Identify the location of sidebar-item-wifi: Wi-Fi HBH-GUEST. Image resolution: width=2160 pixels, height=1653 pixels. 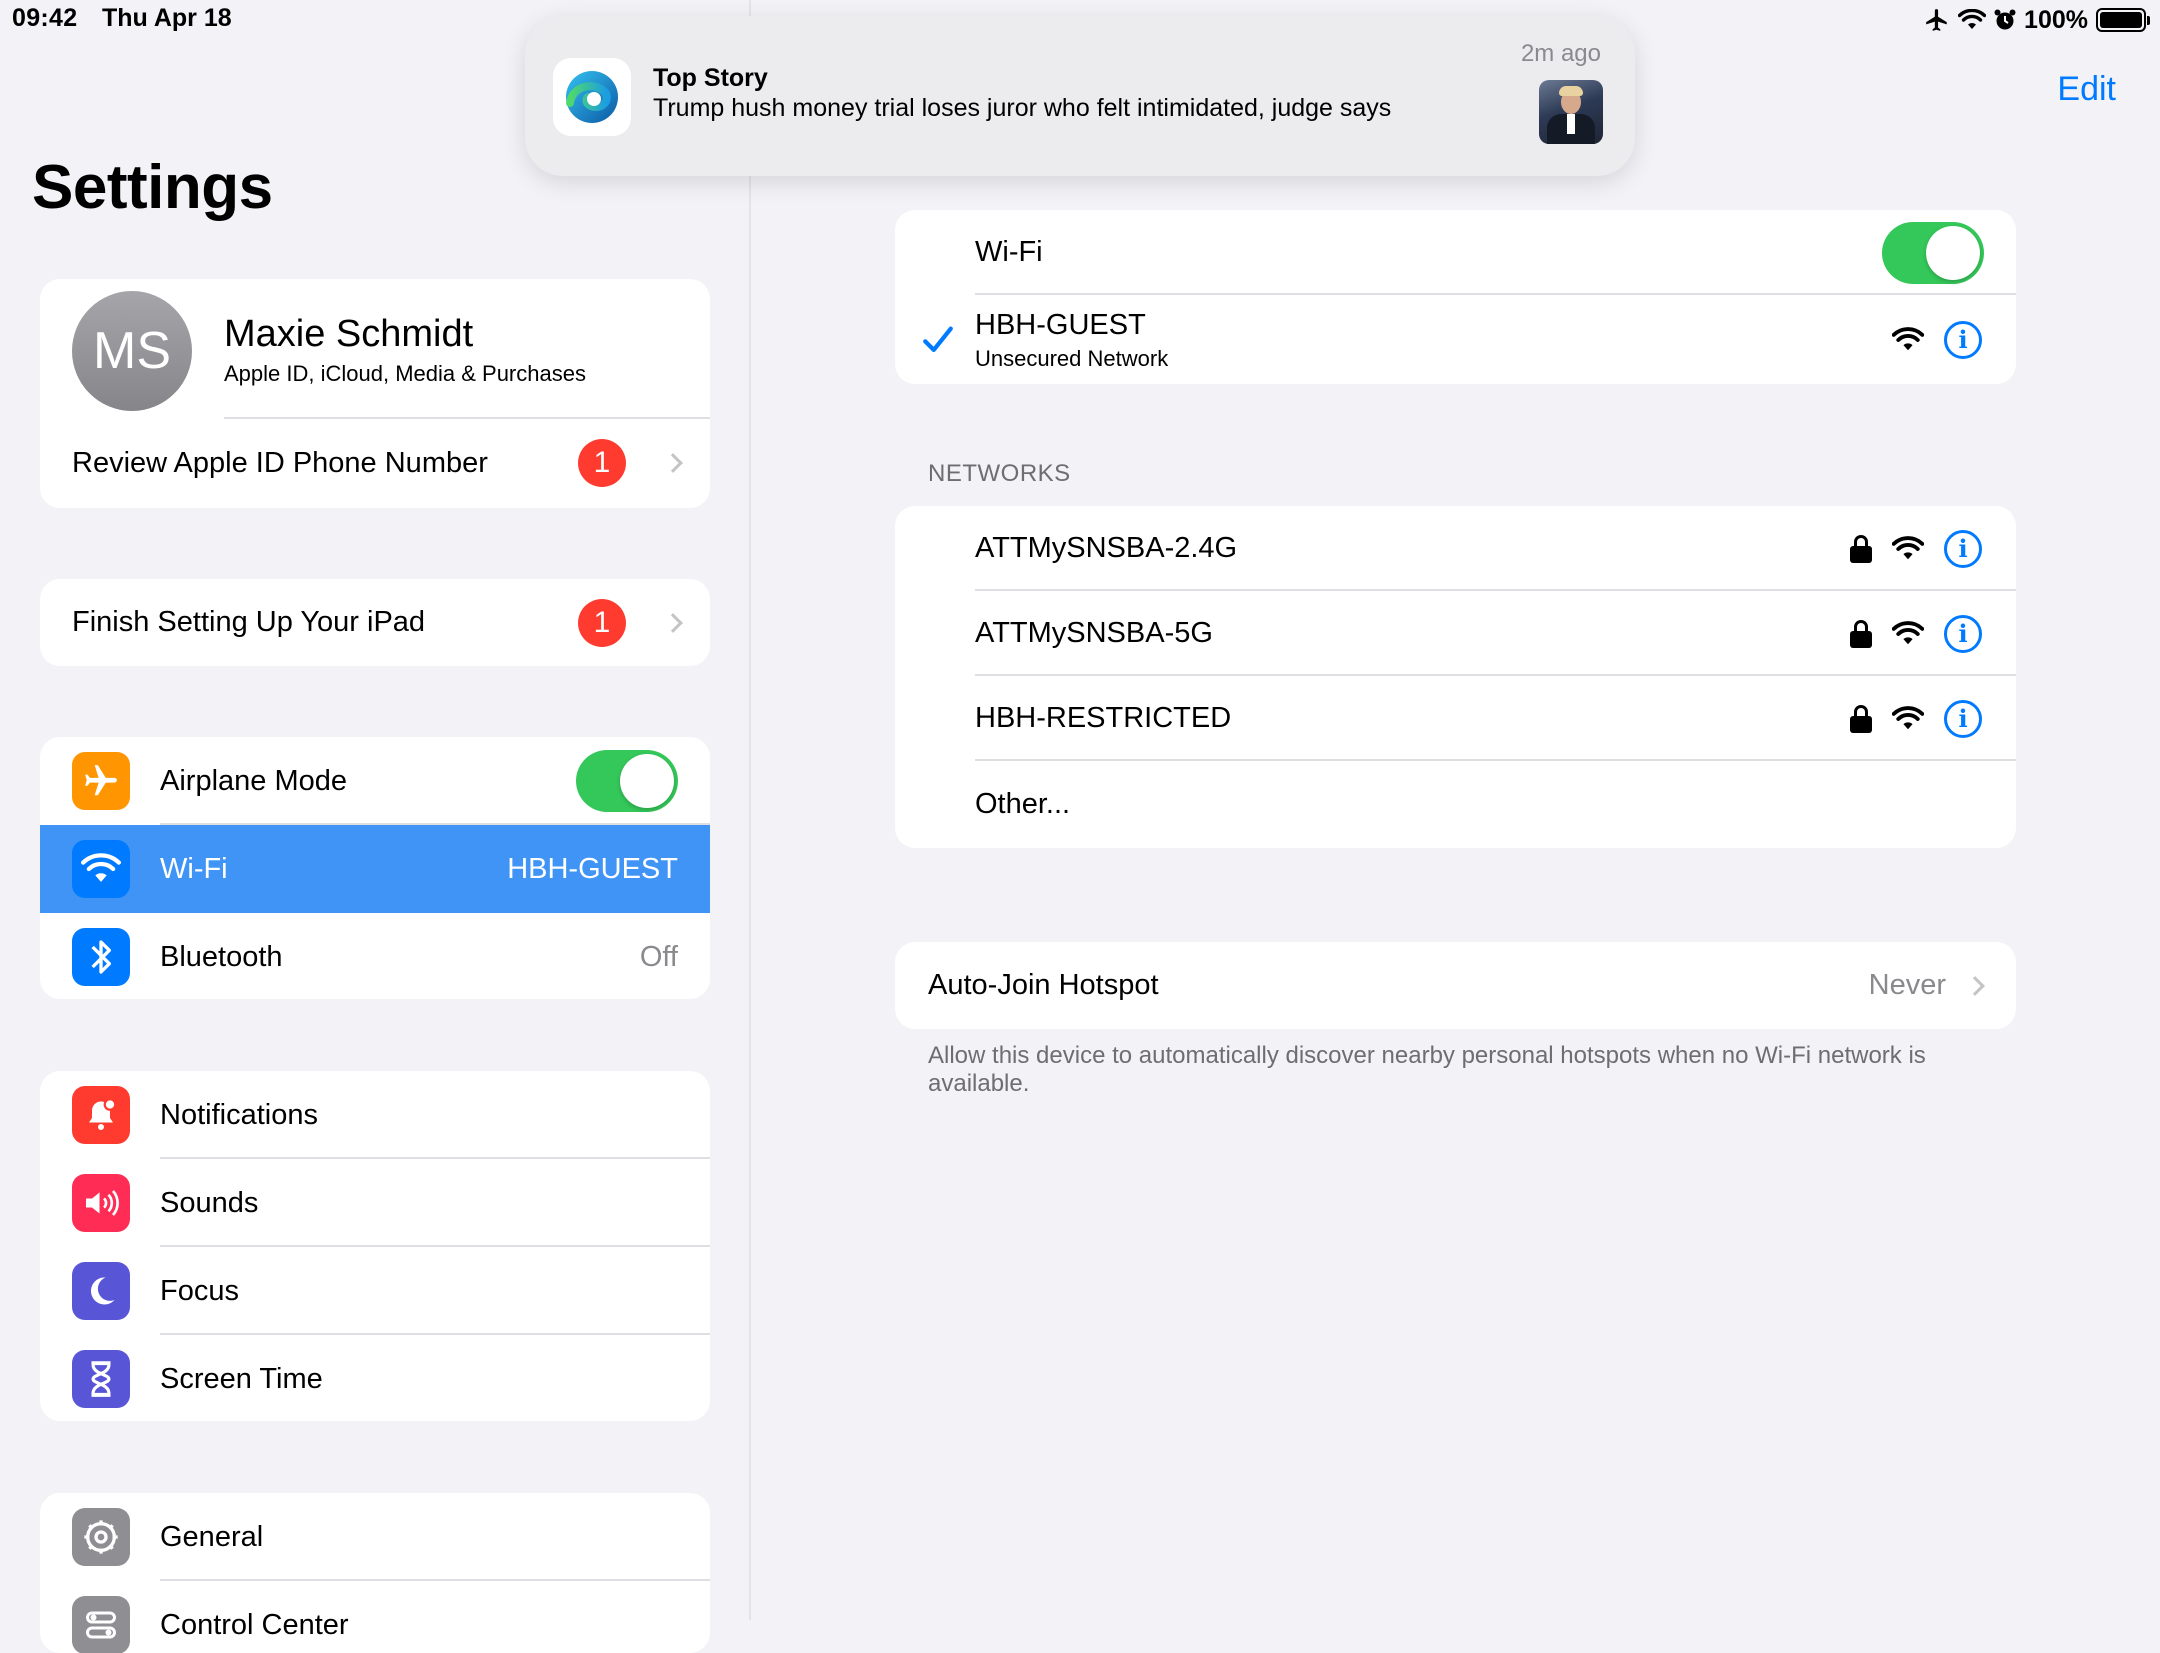
(375, 869).